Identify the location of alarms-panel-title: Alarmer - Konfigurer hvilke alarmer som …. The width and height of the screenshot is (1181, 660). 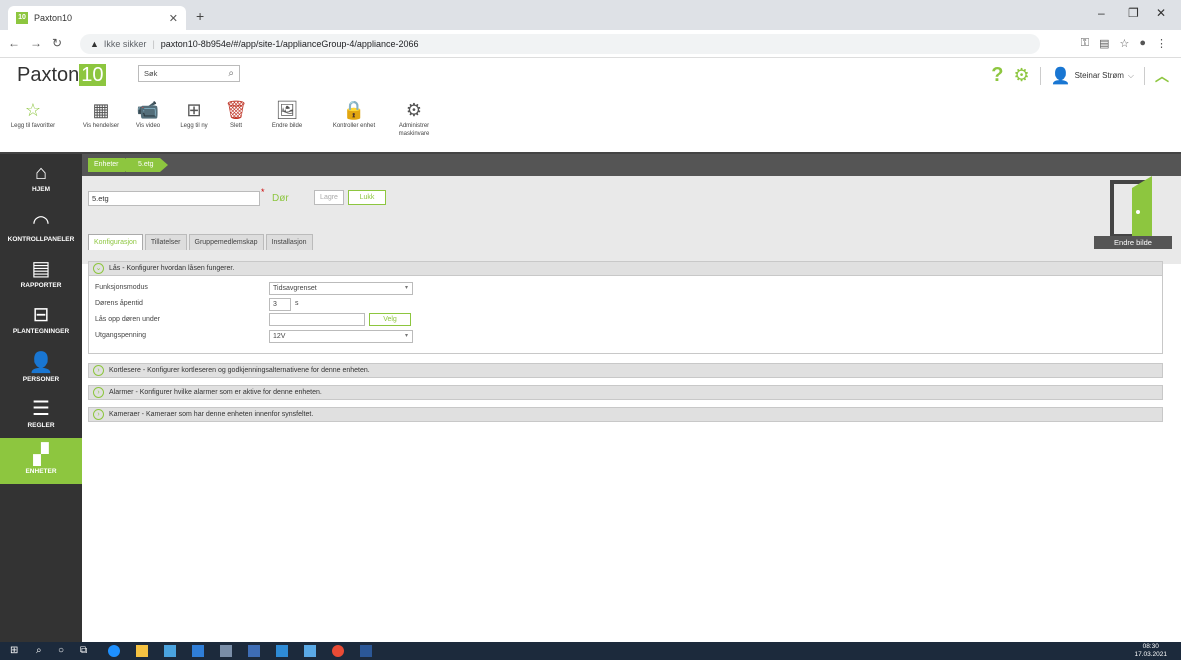
(215, 392).